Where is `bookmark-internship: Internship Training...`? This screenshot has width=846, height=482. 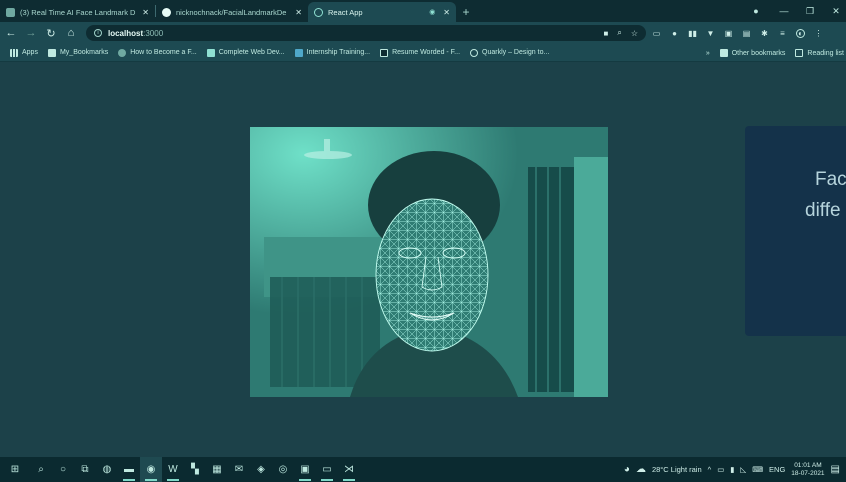
bookmark-internship: Internship Training... is located at coordinates (332, 52).